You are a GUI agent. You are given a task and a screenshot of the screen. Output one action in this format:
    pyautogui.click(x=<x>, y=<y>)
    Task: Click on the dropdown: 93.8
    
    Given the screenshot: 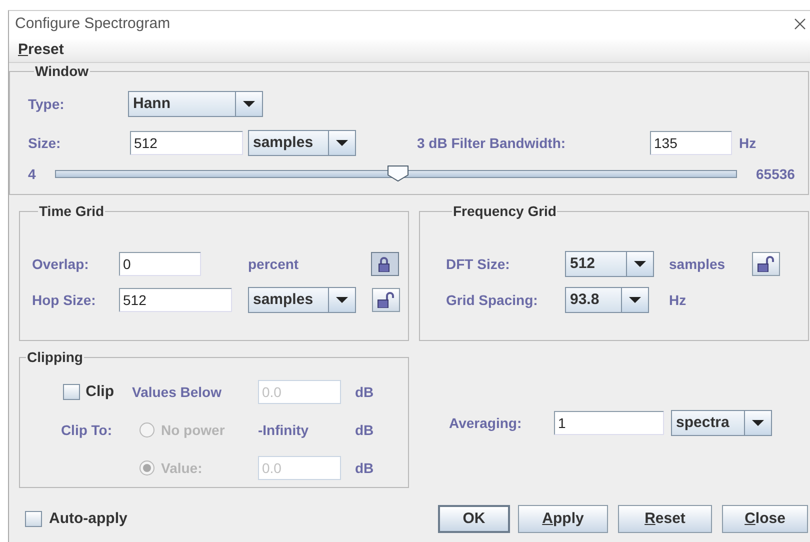 What is the action you would take?
    pyautogui.click(x=607, y=300)
    